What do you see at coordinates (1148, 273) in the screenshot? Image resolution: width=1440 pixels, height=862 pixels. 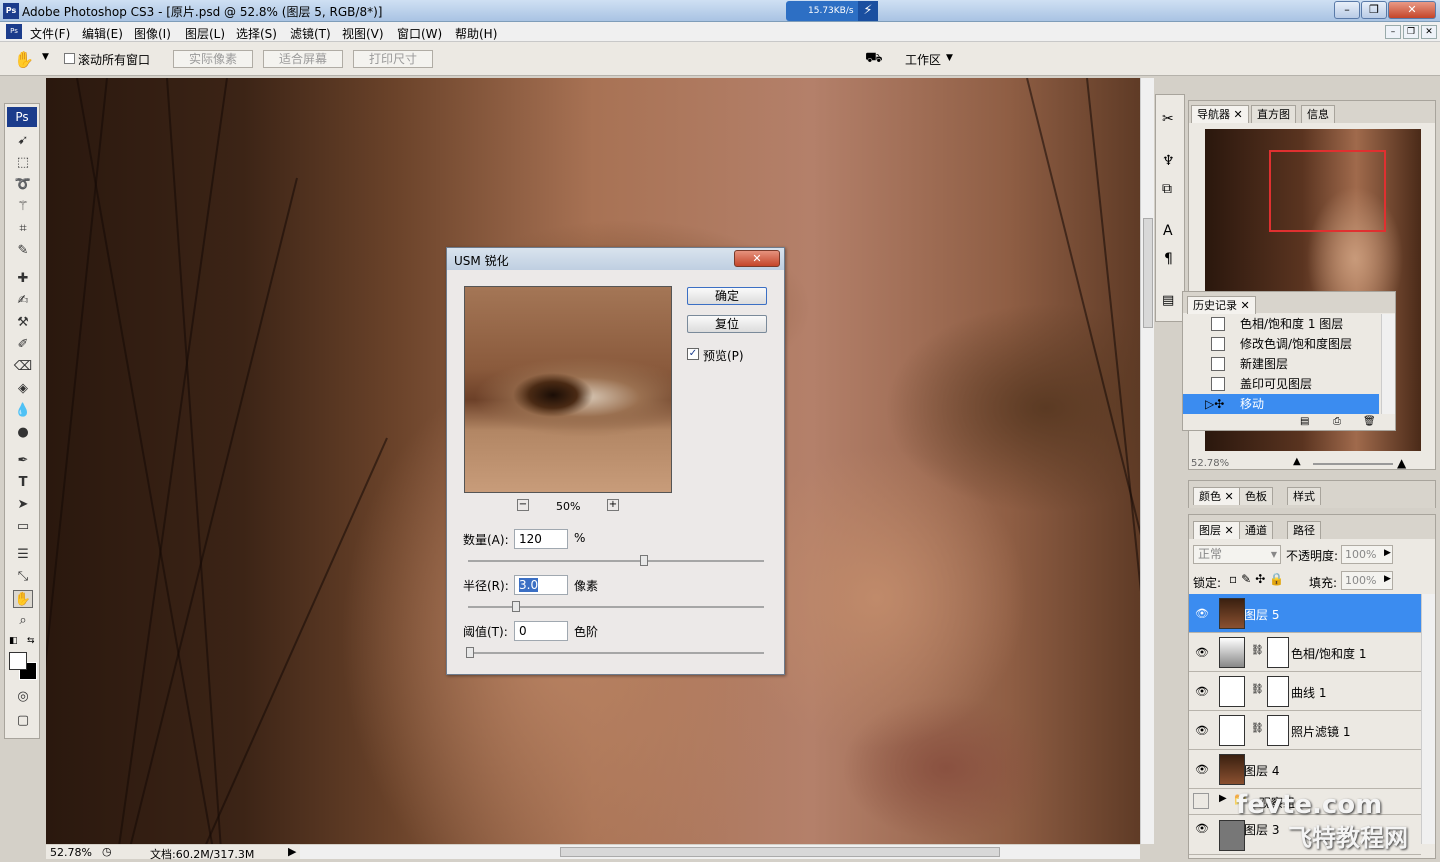 I see `vertical-scroll-thumb` at bounding box center [1148, 273].